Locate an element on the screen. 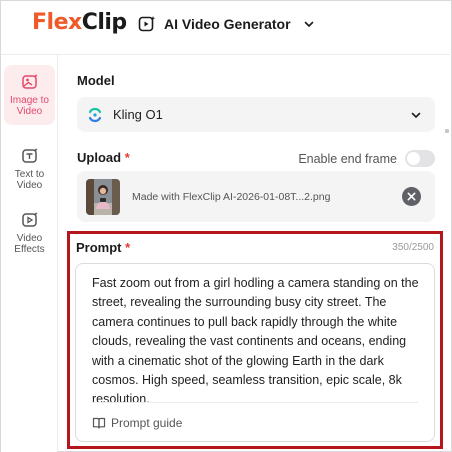 Image resolution: width=452 pixels, height=452 pixels. image-to-video-icon is located at coordinates (29, 81).